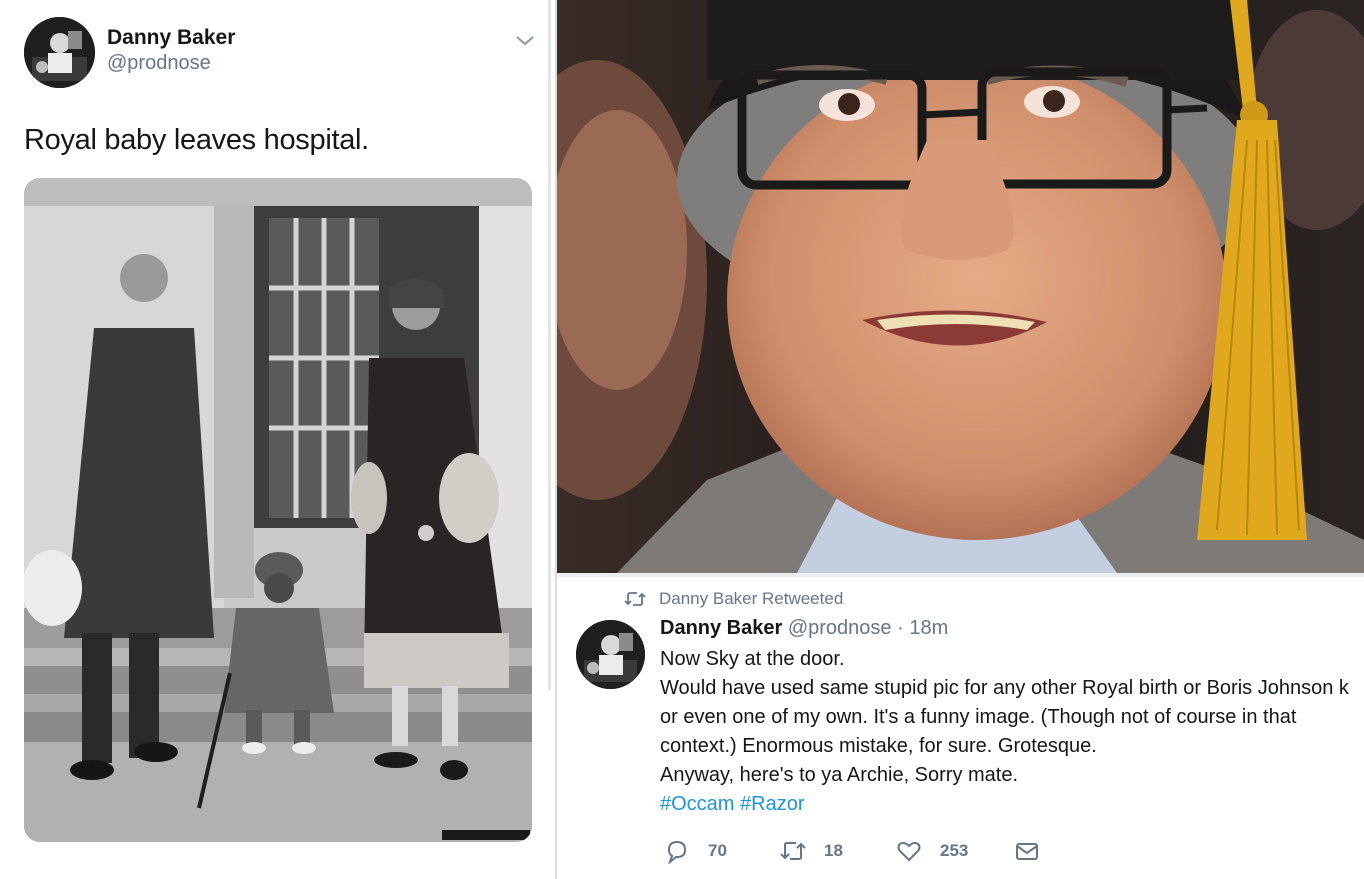 This screenshot has height=879, width=1364. Describe the element at coordinates (525, 40) in the screenshot. I see `chevron-down-icon` at that location.